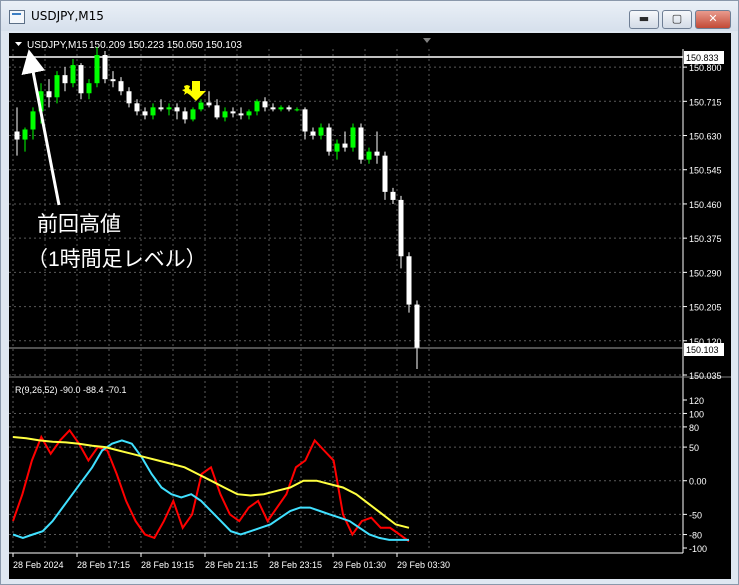  I want to click on high-price-label: 150.833, so click(702, 58).